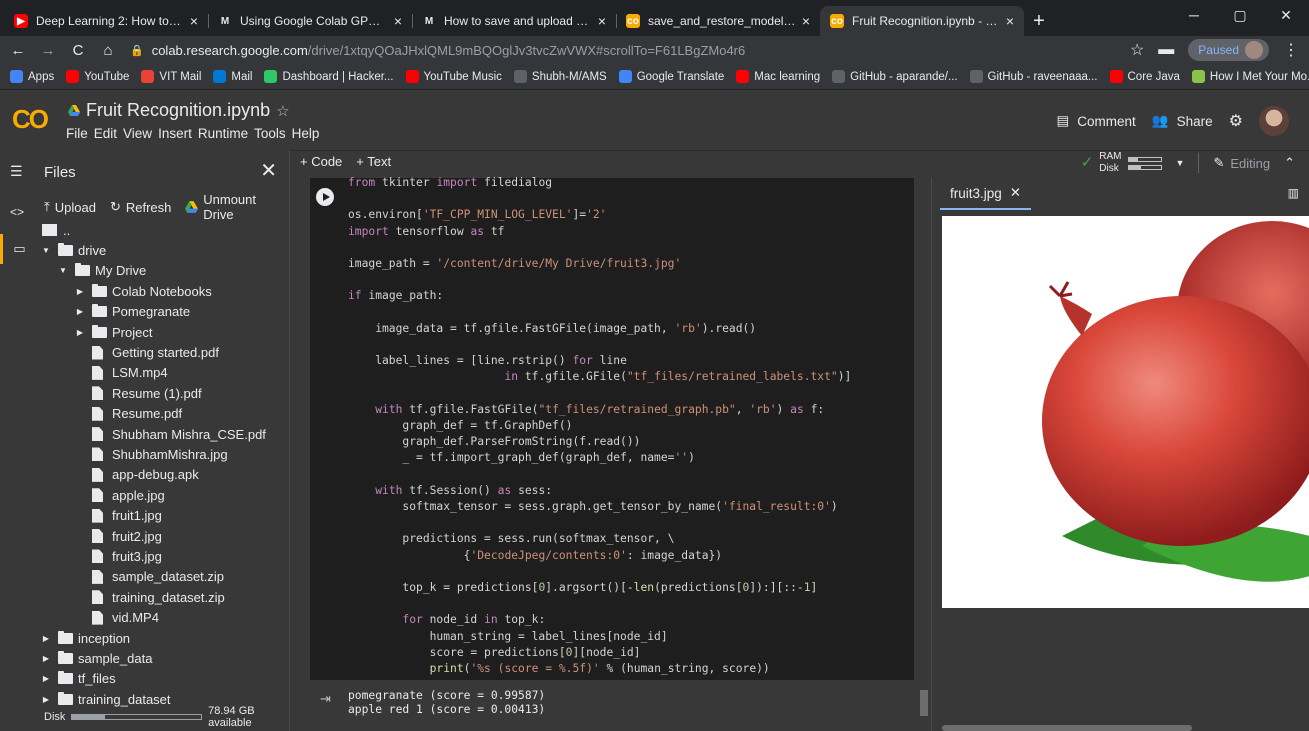 The height and width of the screenshot is (731, 1309). I want to click on file-item: app-debug.apk, so click(163, 475).